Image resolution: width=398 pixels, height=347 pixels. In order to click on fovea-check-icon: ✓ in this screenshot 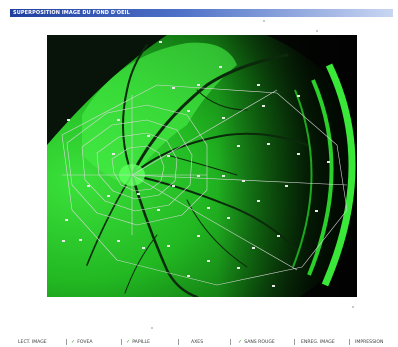, I will do `click(73, 342)`.